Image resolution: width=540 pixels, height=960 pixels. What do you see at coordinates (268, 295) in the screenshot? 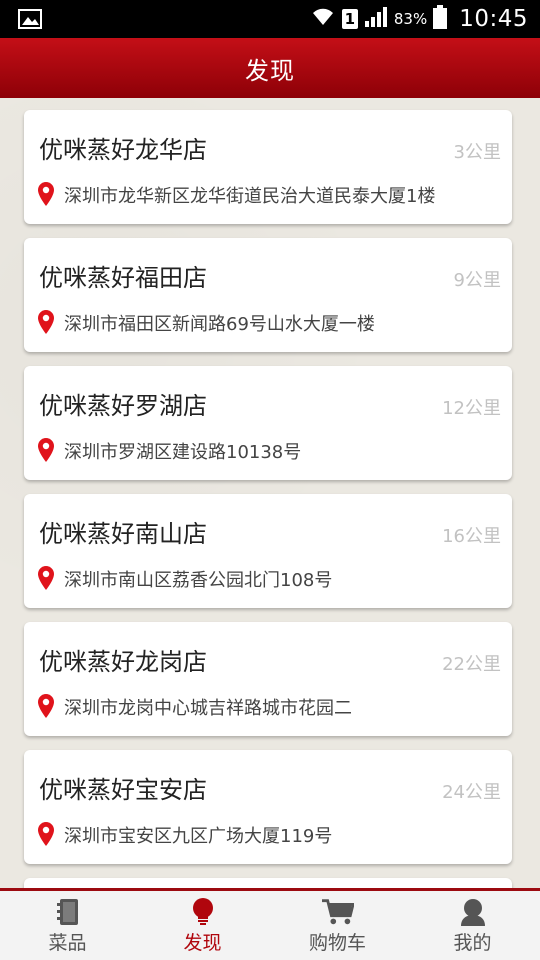
I see `store-card: 优咪蒸好福田店 9公里 深圳市福田区新闻路69号山水大厦一楼` at bounding box center [268, 295].